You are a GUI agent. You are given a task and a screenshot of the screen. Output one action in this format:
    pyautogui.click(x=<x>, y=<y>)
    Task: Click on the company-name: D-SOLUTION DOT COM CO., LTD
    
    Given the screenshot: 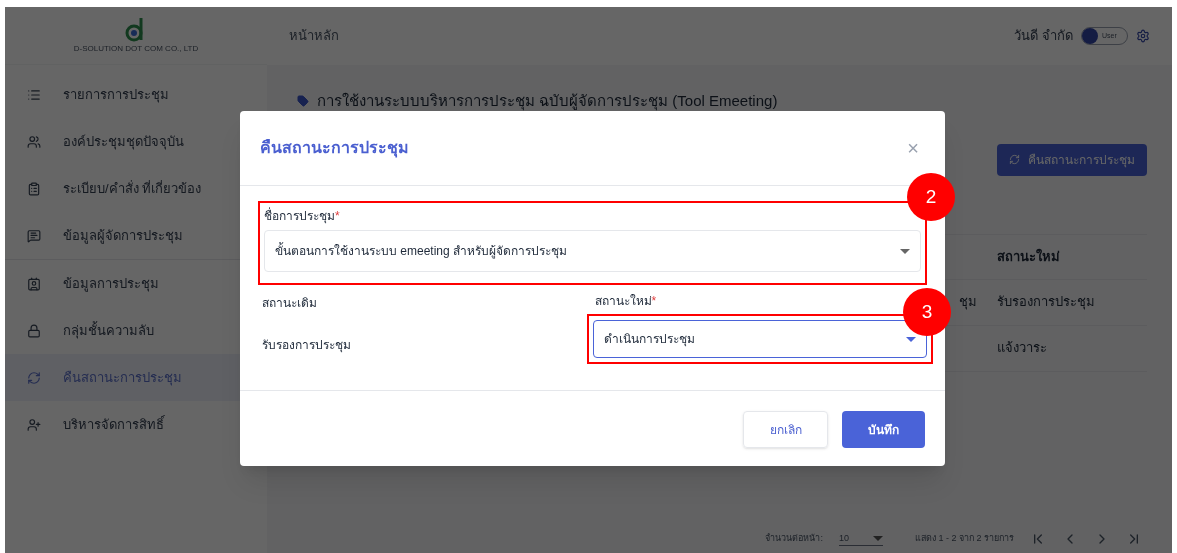 What is the action you would take?
    pyautogui.click(x=136, y=49)
    